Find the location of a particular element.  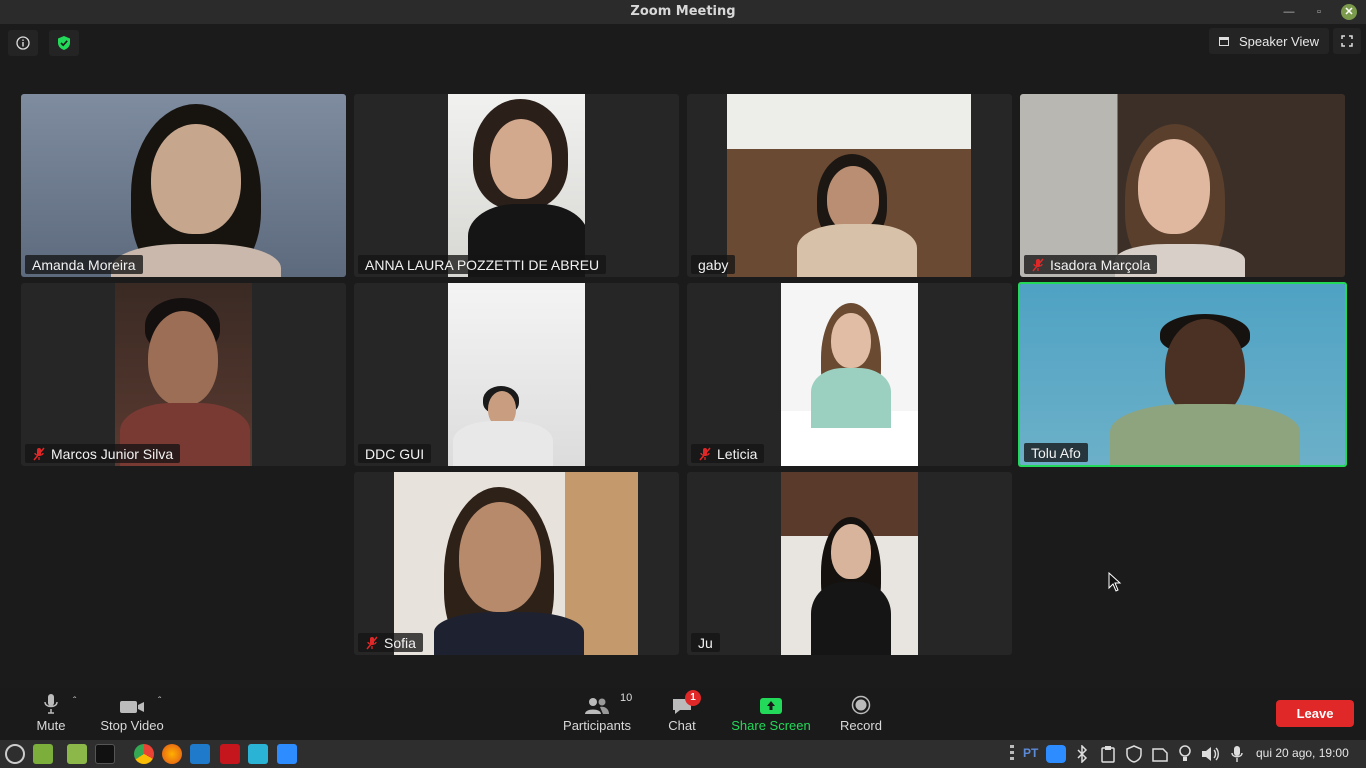

participant-name-tag: Marcos Junior Silva is located at coordinates (103, 453).